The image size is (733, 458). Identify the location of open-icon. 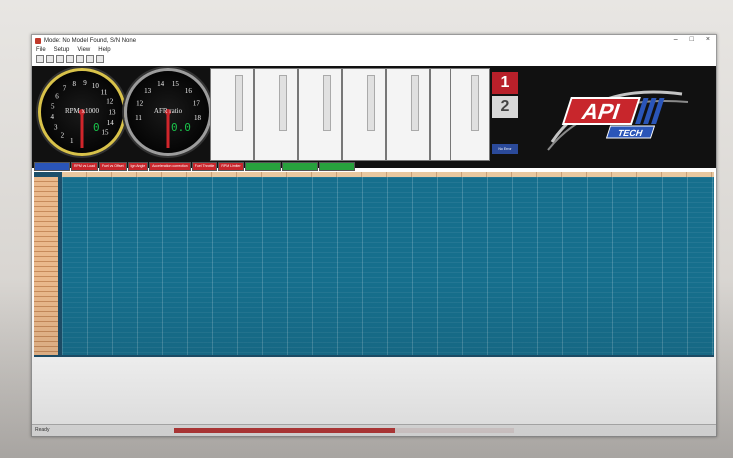
(50, 59).